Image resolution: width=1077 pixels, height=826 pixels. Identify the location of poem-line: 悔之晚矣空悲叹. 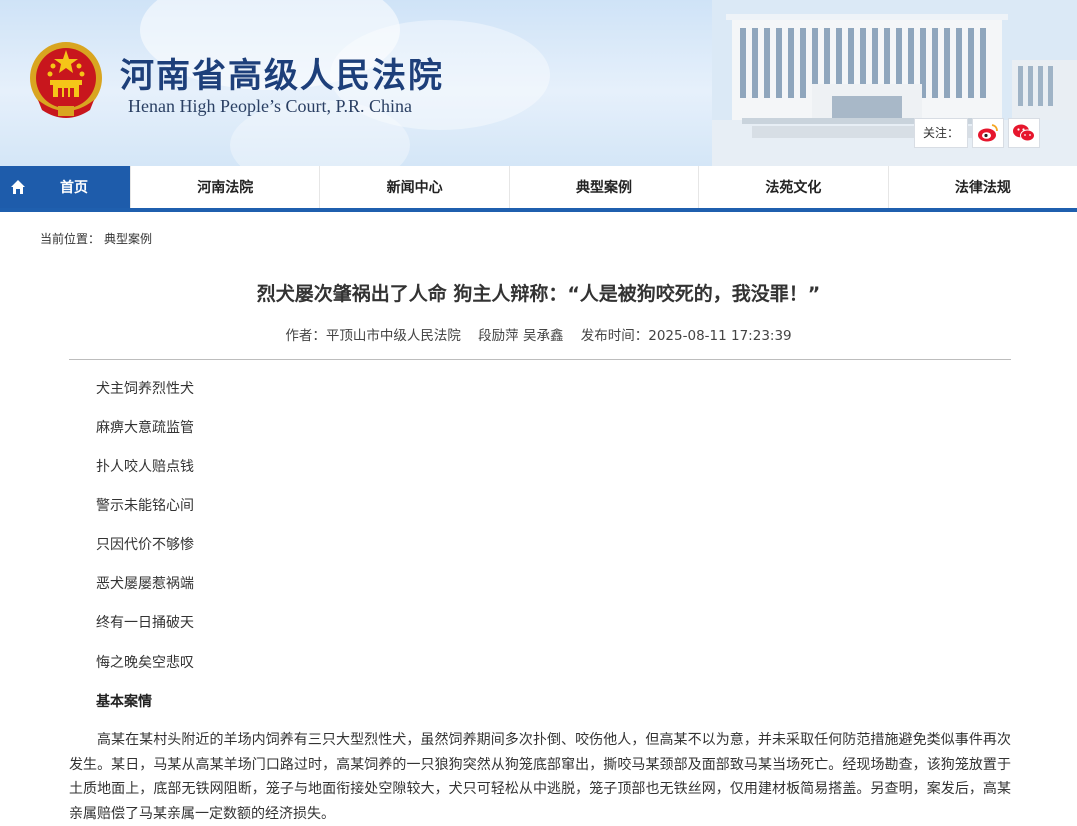
(145, 663).